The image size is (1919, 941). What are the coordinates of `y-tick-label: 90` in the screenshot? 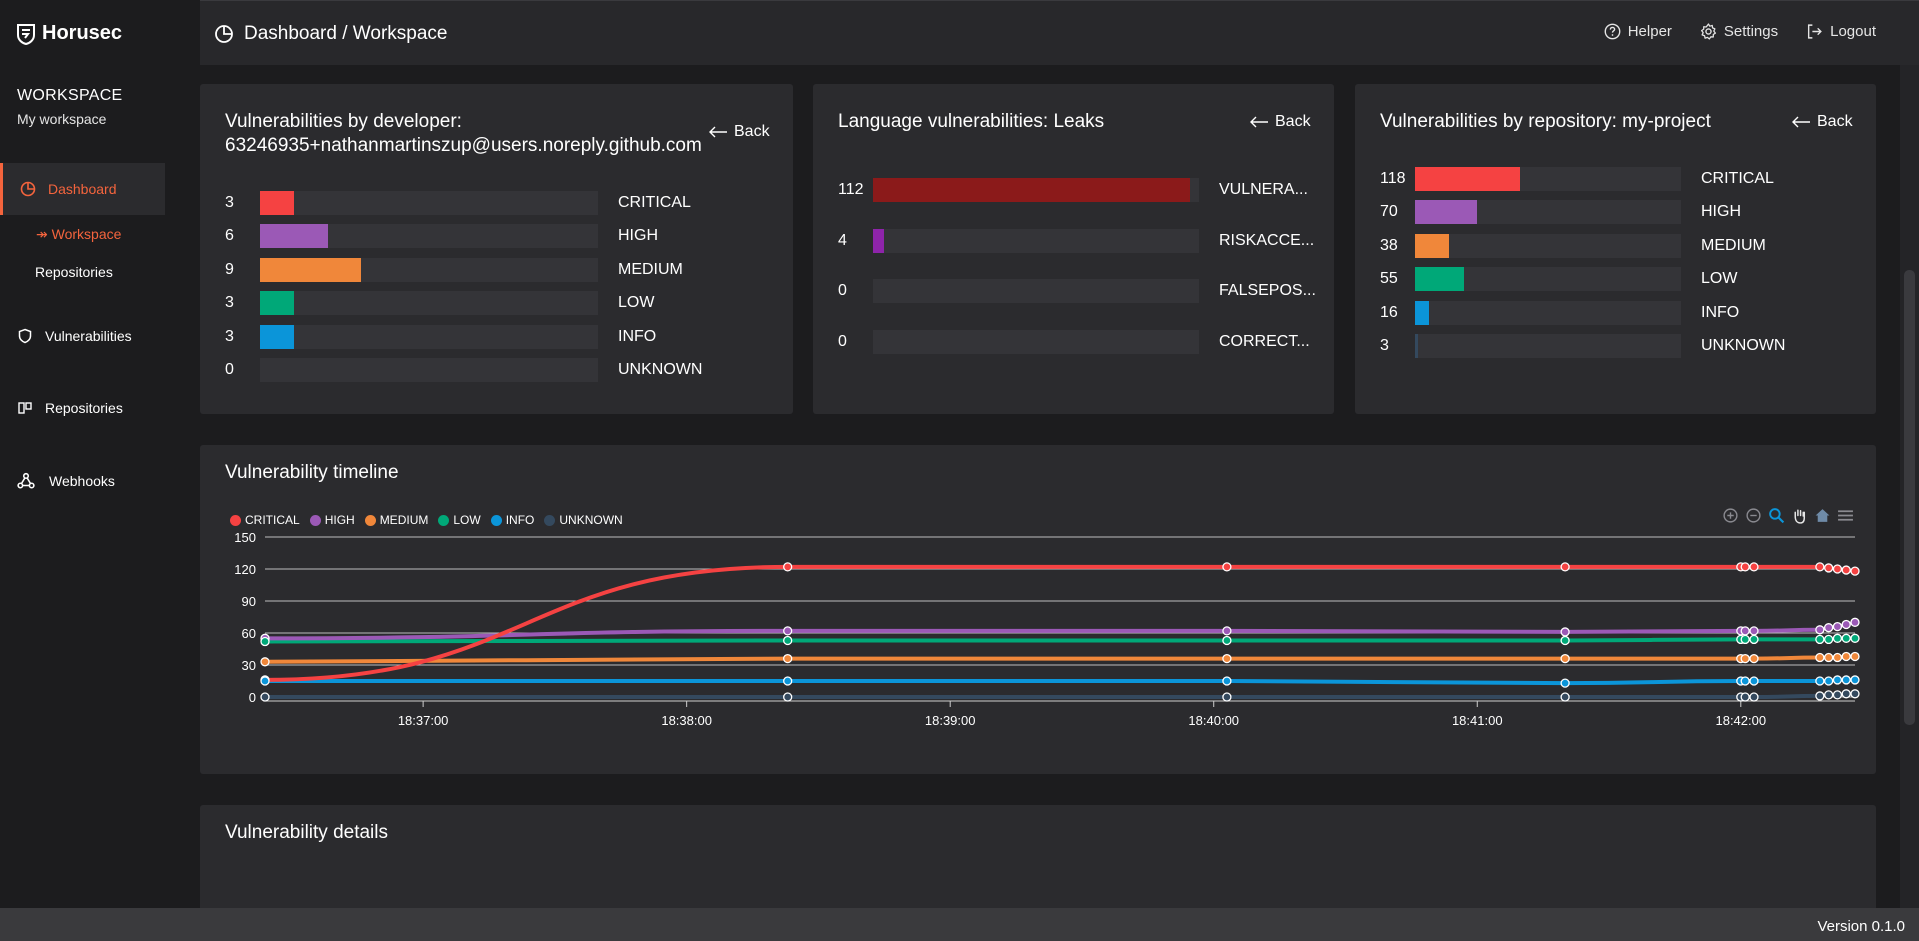 It's located at (249, 601).